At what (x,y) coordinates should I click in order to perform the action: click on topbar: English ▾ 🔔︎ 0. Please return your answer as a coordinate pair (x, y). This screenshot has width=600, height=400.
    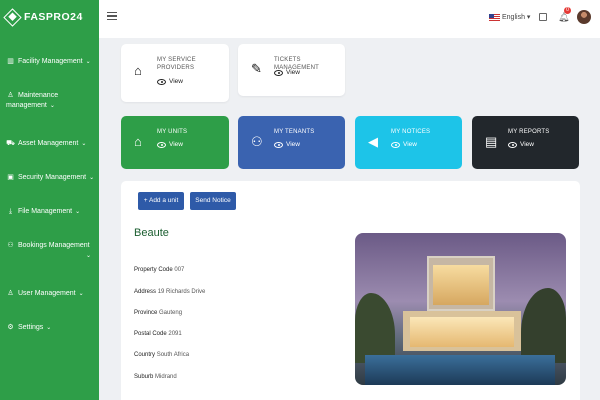
    Looking at the image, I should click on (349, 19).